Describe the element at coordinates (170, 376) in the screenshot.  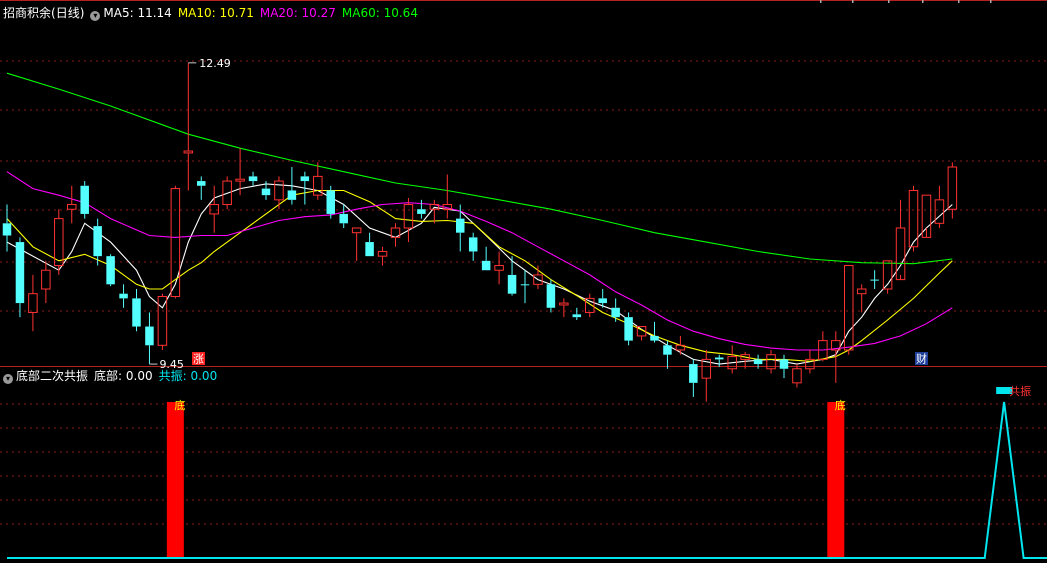
I see `resonance-label: 共振` at that location.